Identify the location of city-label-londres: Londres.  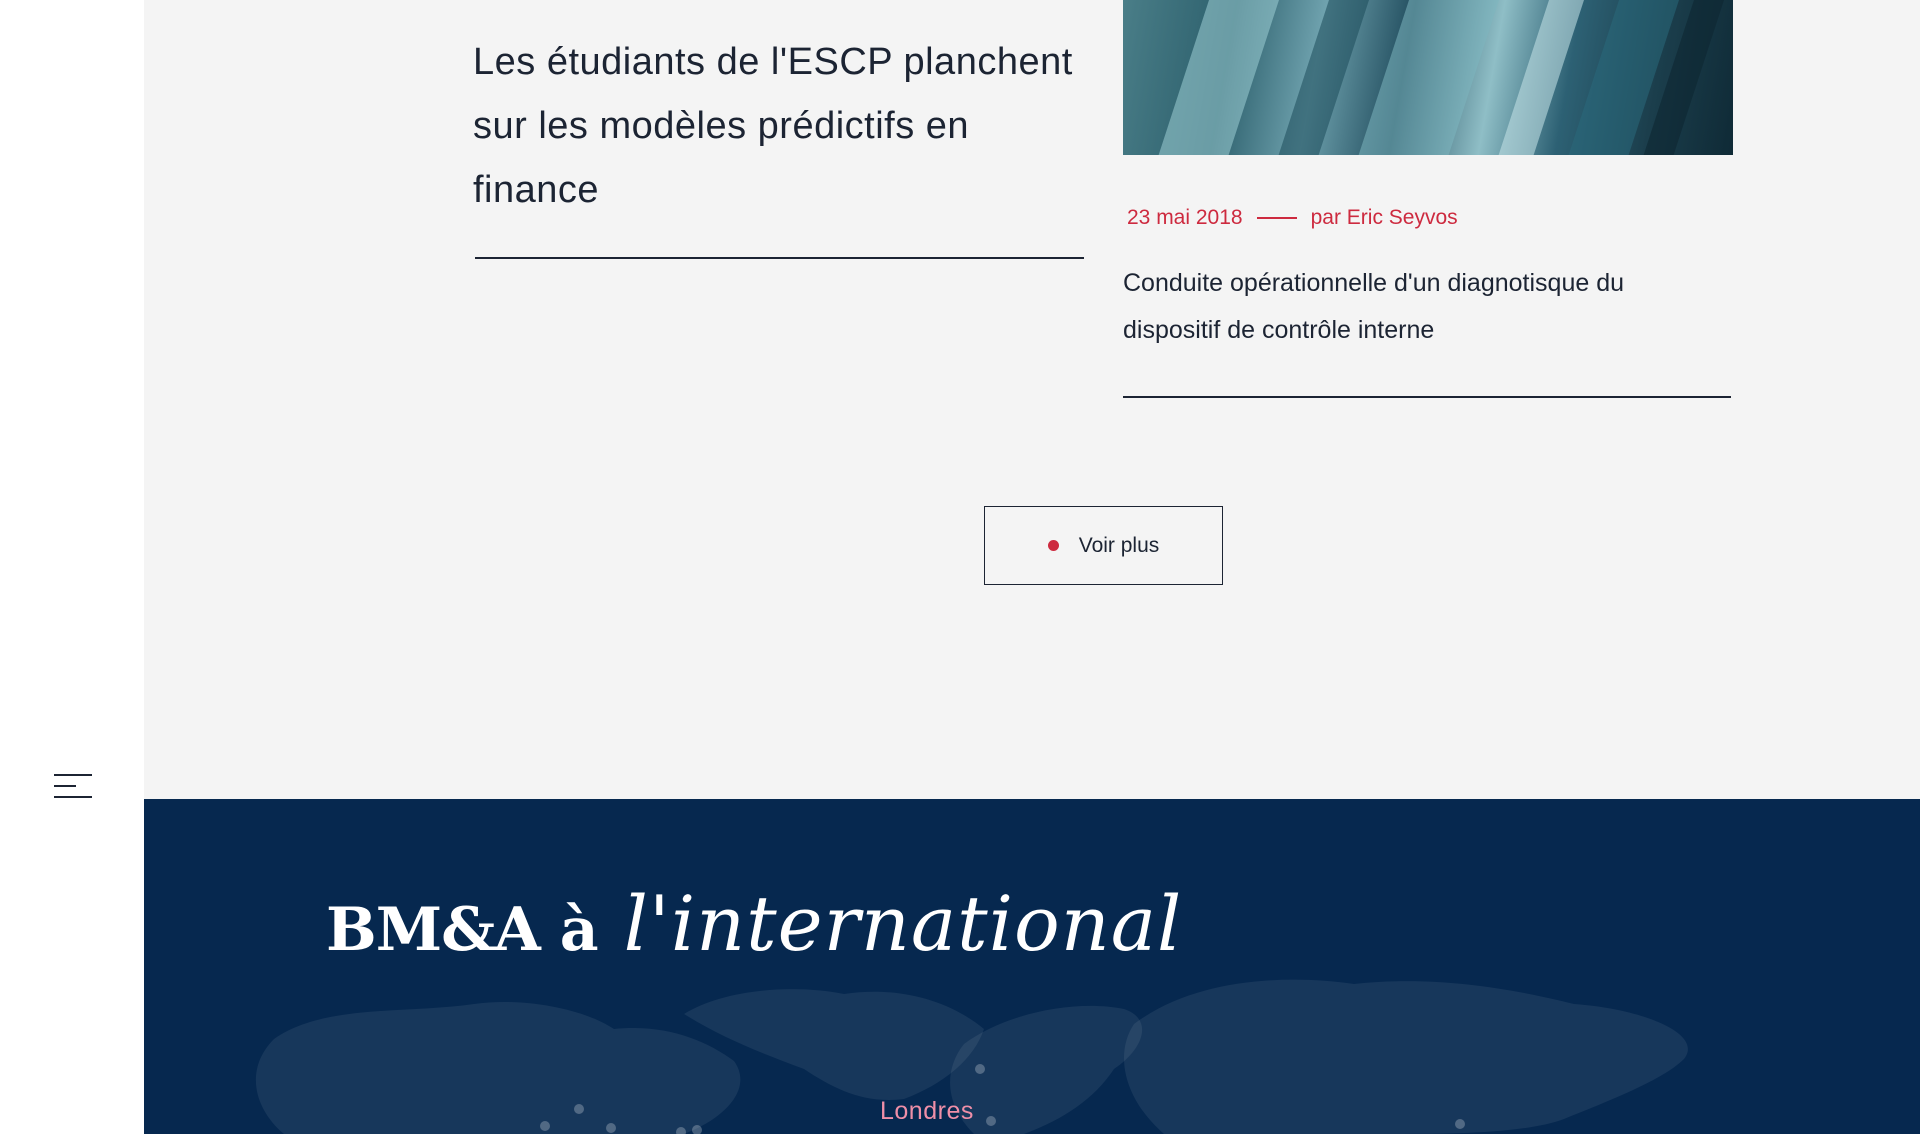
(927, 1111).